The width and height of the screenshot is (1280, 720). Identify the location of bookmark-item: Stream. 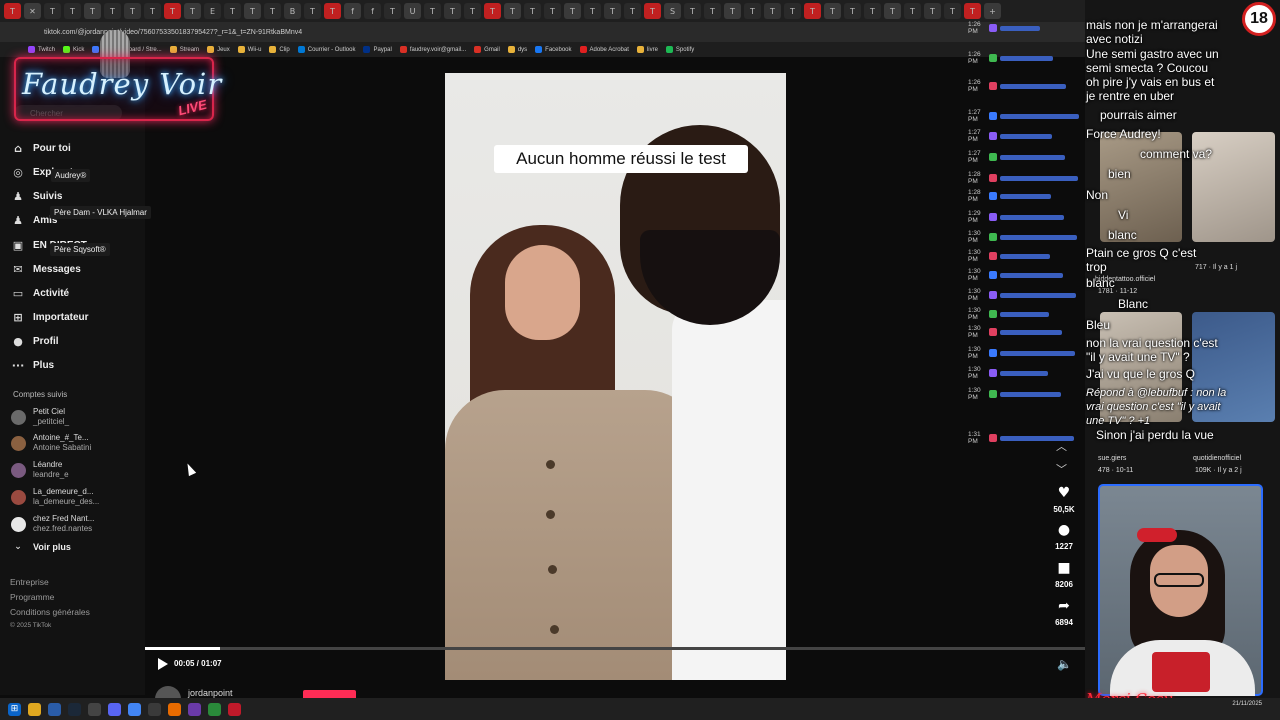
(184, 49).